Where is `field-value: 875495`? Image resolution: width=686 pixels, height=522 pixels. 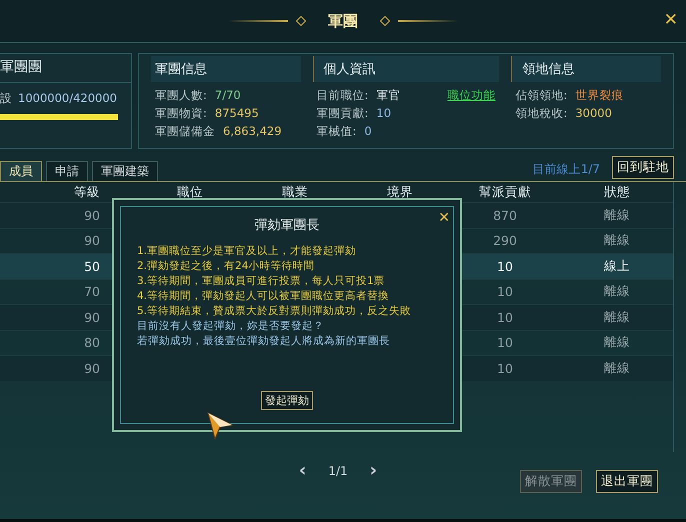
field-value: 875495 is located at coordinates (236, 113).